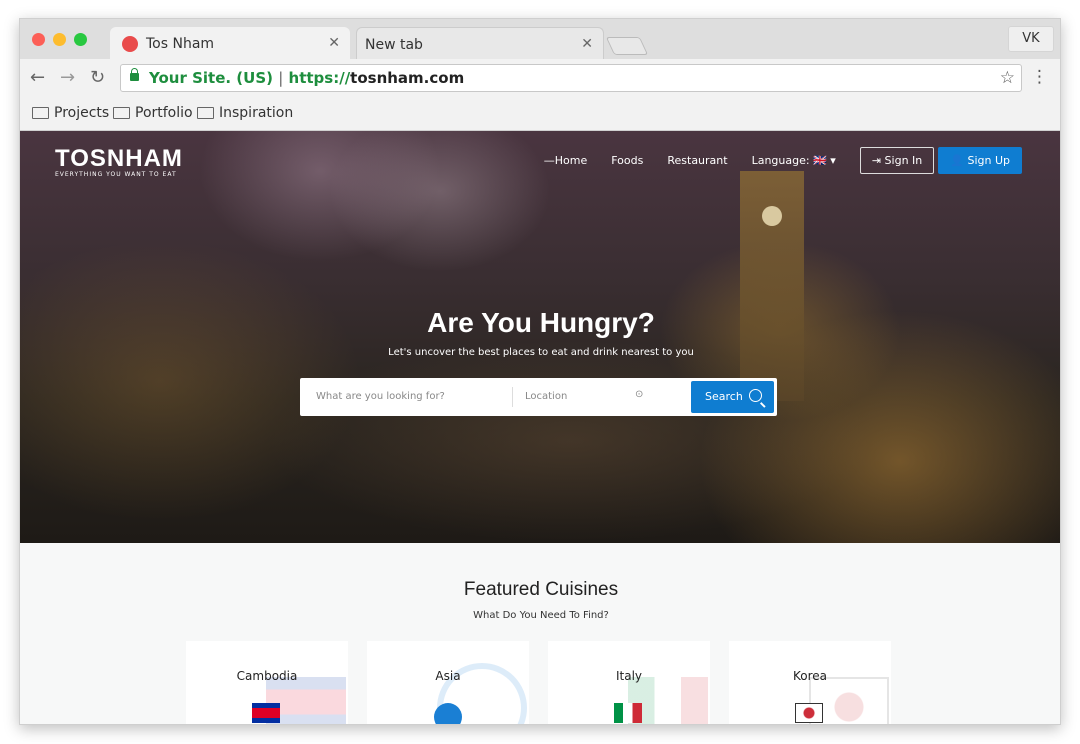  I want to click on maximize-window-button, so click(80, 39).